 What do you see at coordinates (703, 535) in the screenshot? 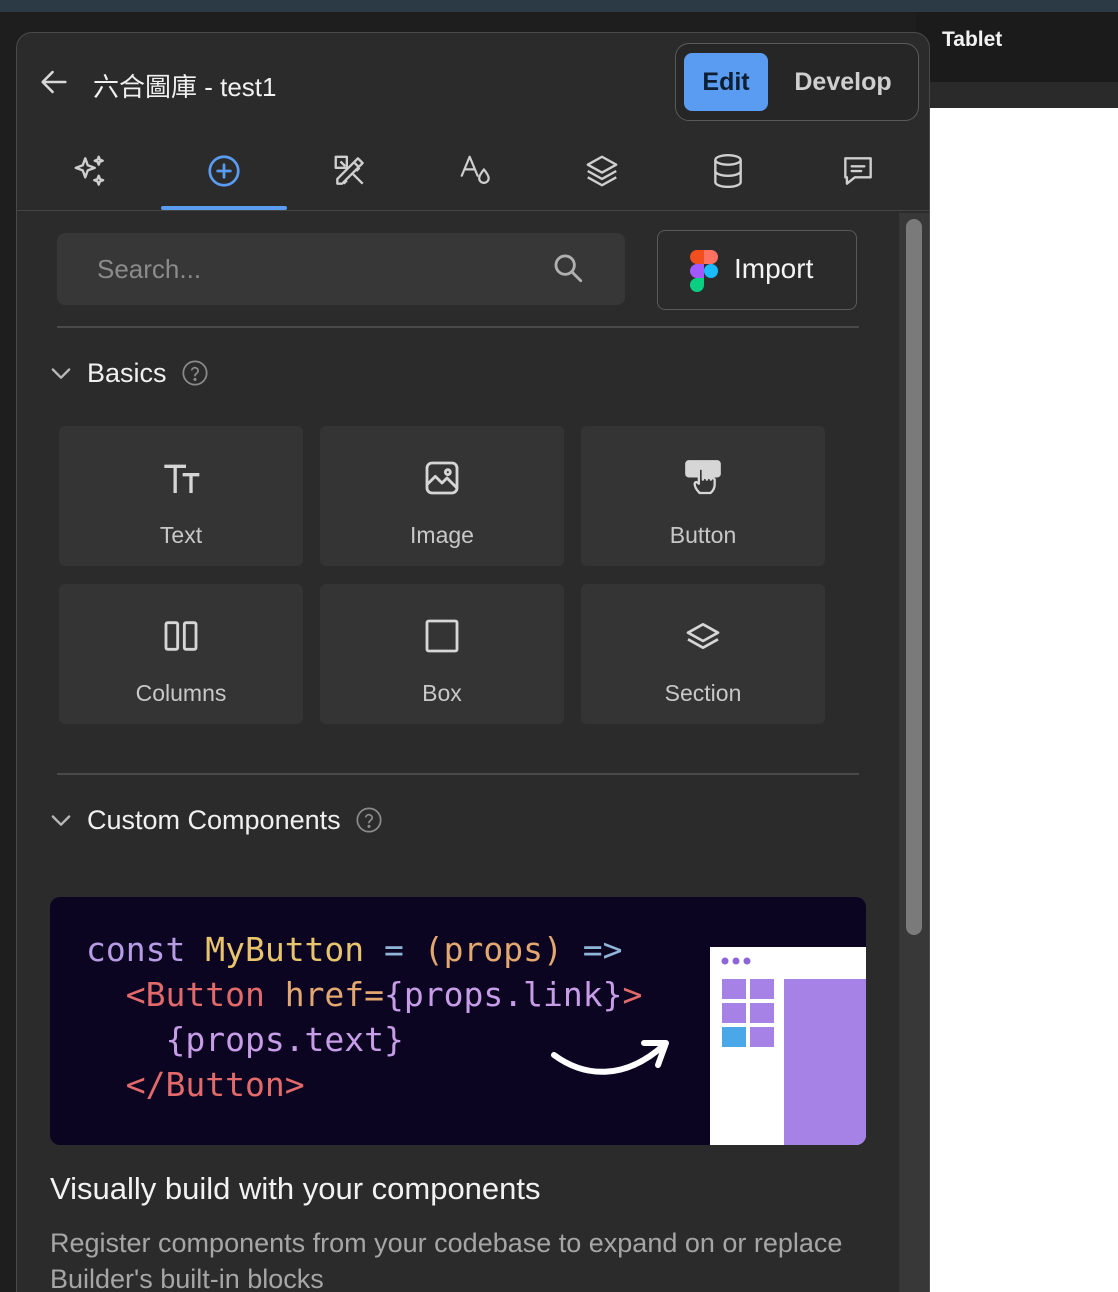
I see `block-label: Button` at bounding box center [703, 535].